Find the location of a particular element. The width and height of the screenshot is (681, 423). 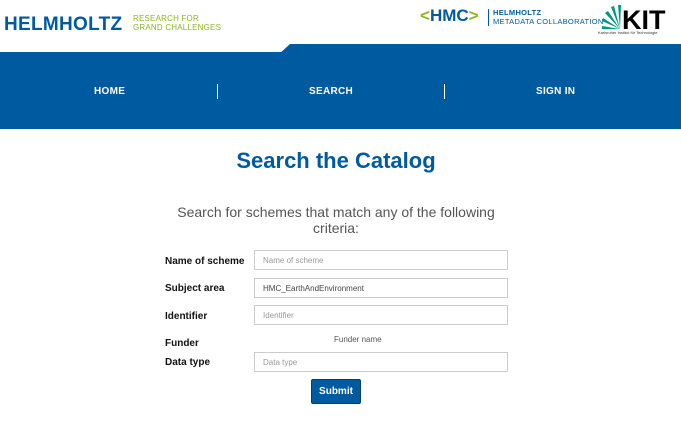

hmc-logo: <HMC> is located at coordinates (449, 16).